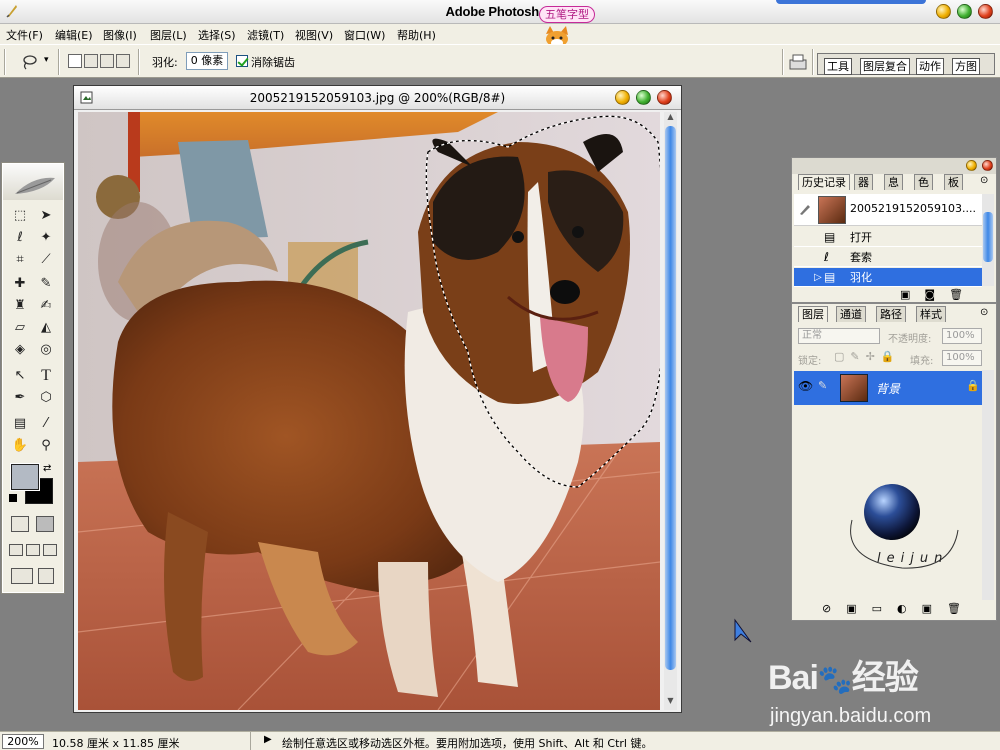 This screenshot has width=1000, height=750. What do you see at coordinates (13, 498) in the screenshot?
I see `default-colors-icon` at bounding box center [13, 498].